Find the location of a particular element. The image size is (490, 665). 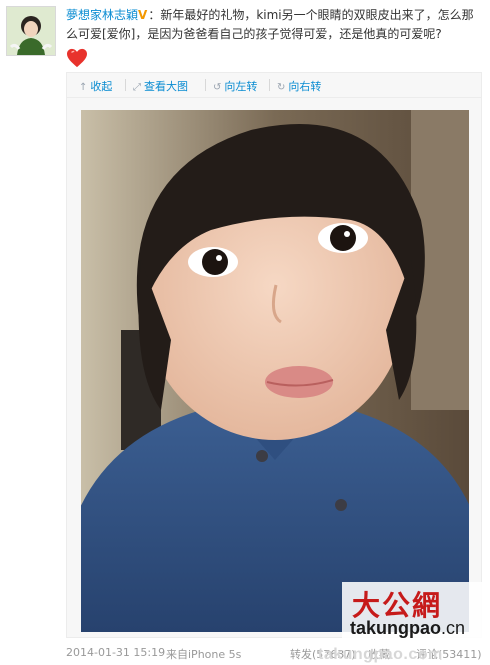

collapse-button: ↑ 收起 is located at coordinates (95, 86).